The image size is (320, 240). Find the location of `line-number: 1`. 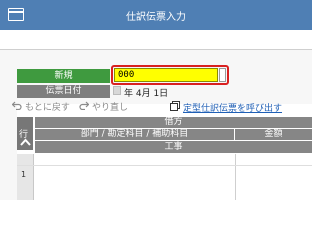

line-number: 1 is located at coordinates (23, 174).